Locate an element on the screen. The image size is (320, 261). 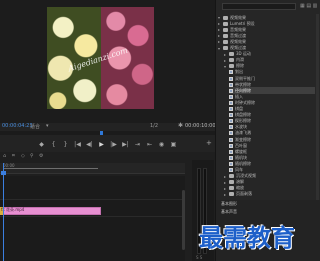
wrench-icon: ✱ is located at coordinates (180, 125).